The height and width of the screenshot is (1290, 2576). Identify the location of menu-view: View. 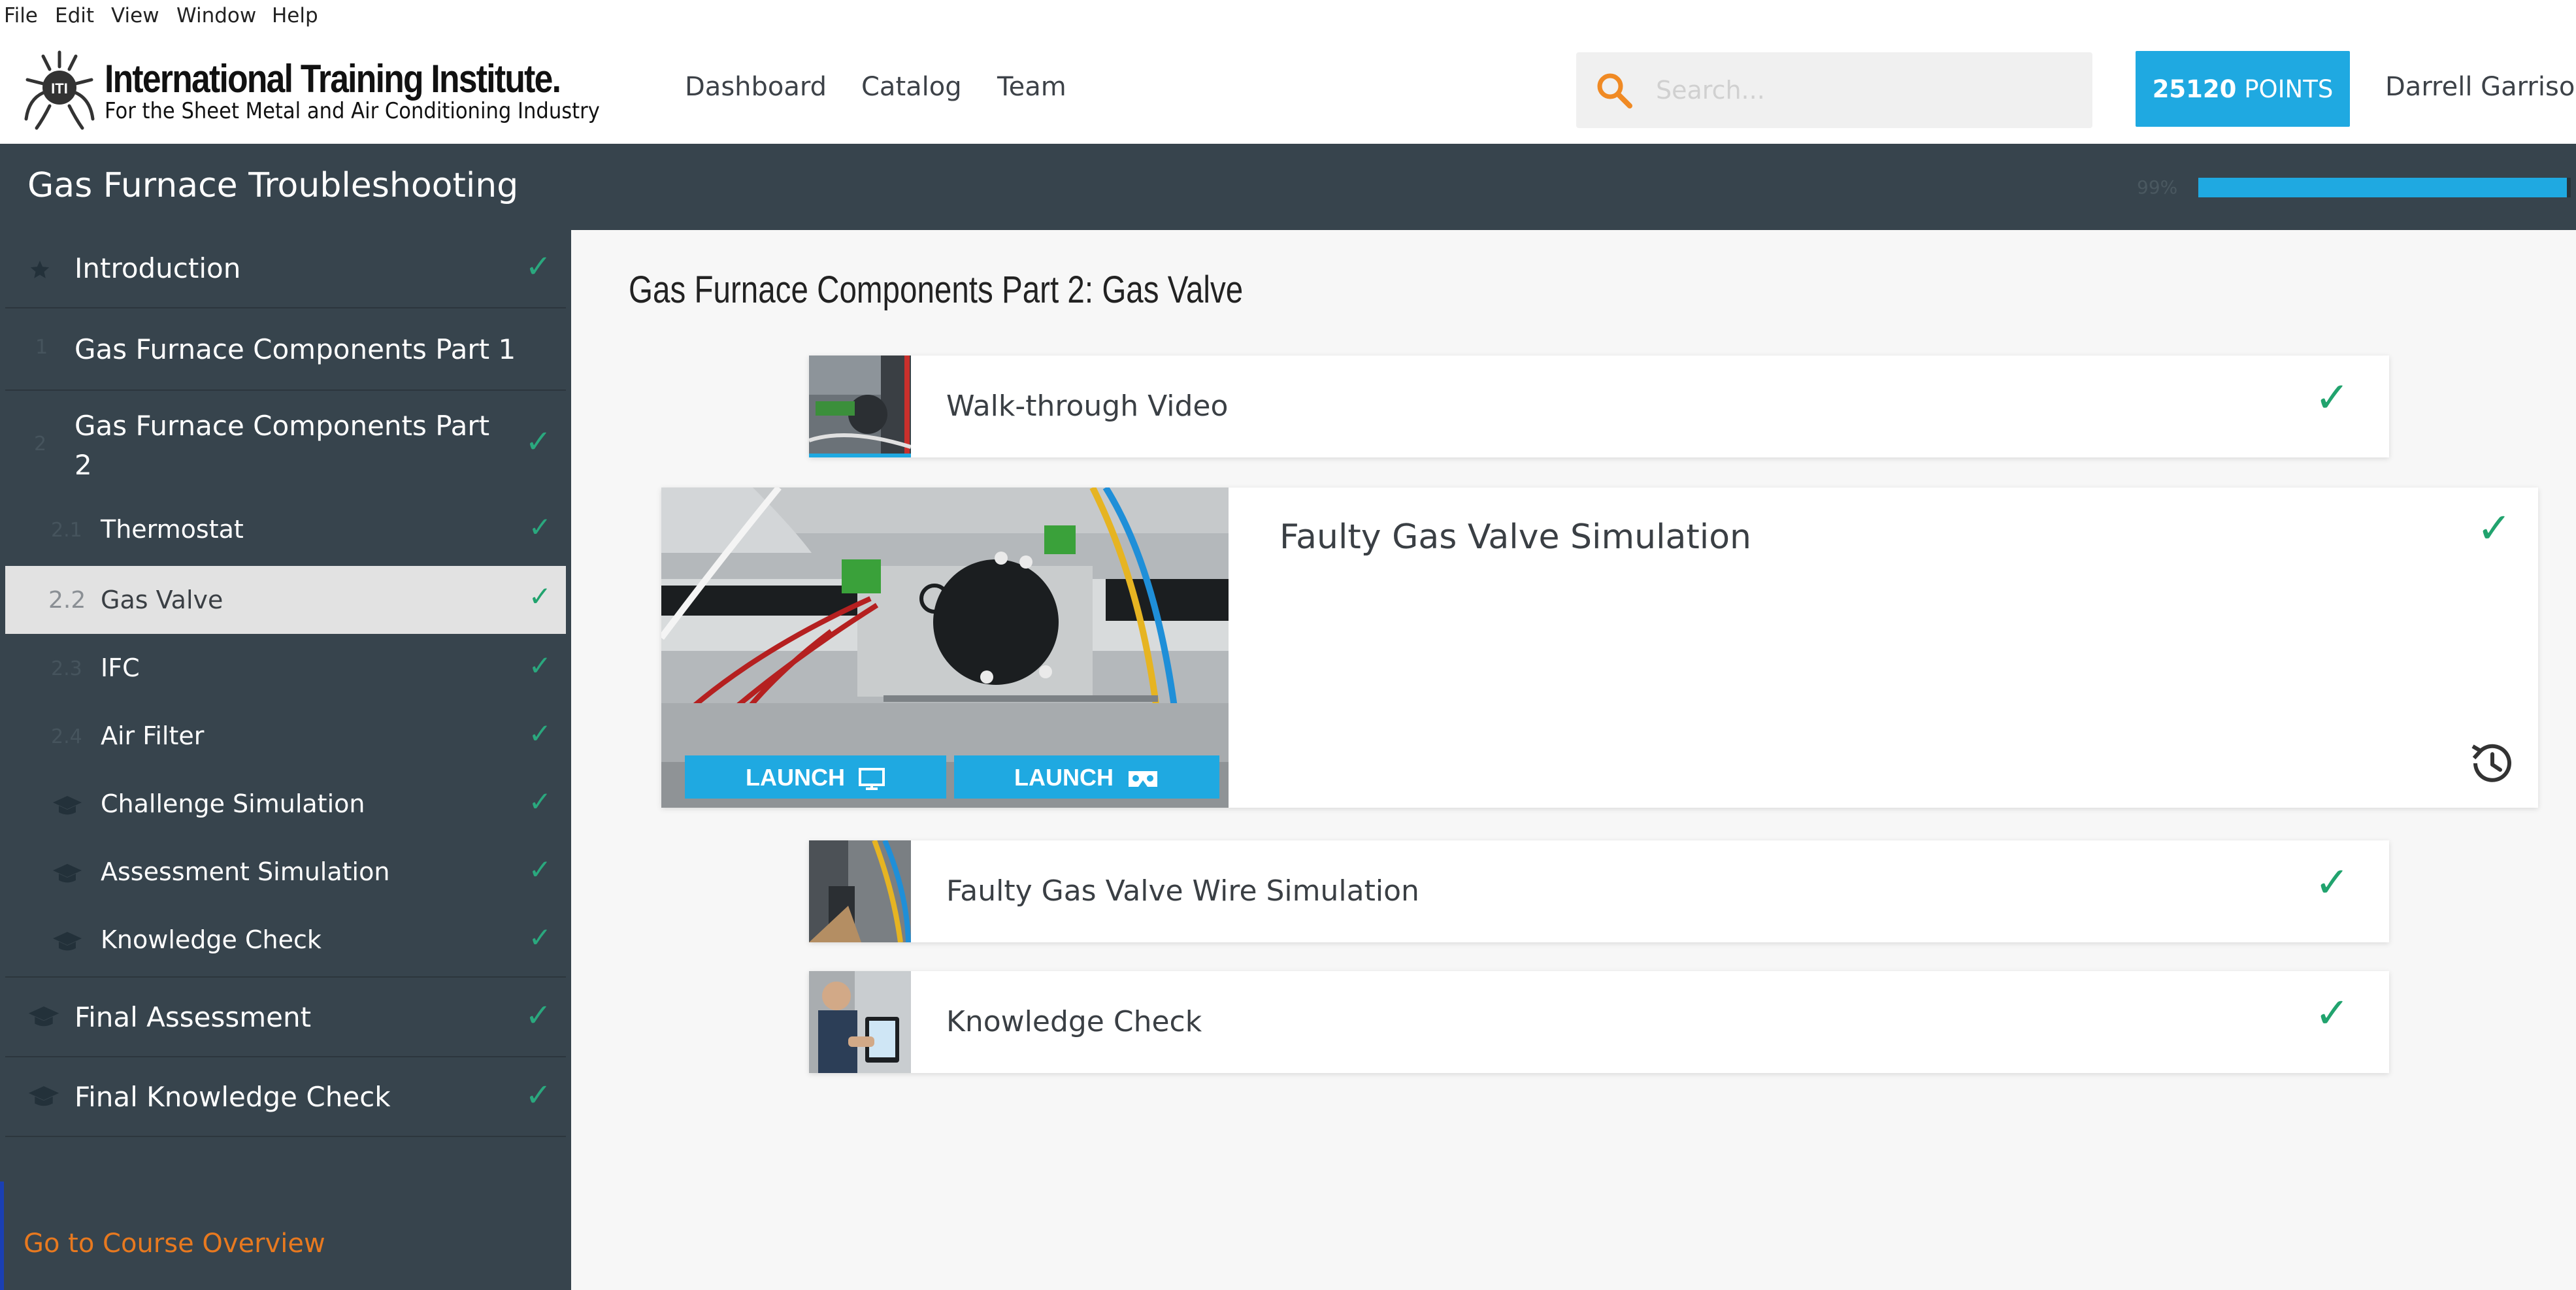
(135, 15).